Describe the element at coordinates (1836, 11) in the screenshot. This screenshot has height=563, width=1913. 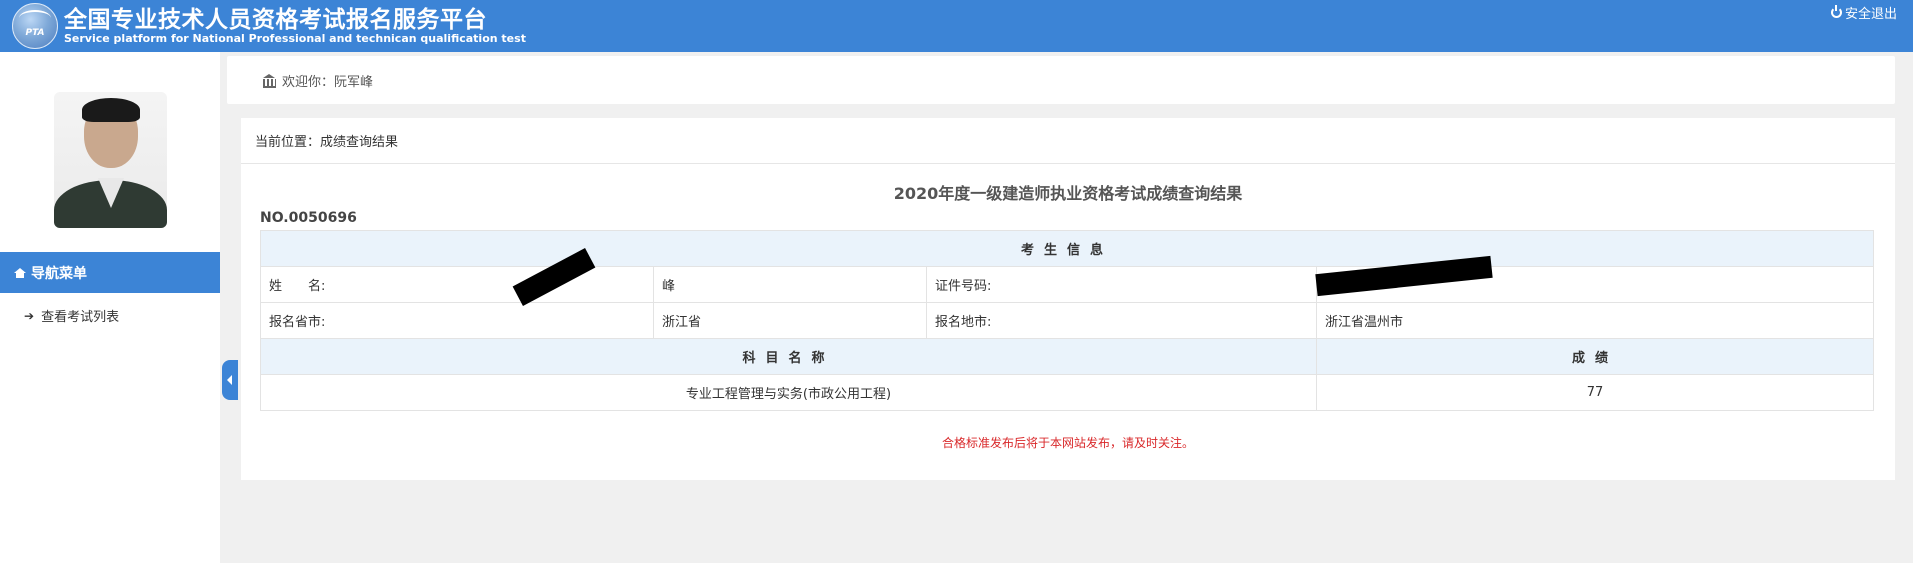
I see `power-icon` at that location.